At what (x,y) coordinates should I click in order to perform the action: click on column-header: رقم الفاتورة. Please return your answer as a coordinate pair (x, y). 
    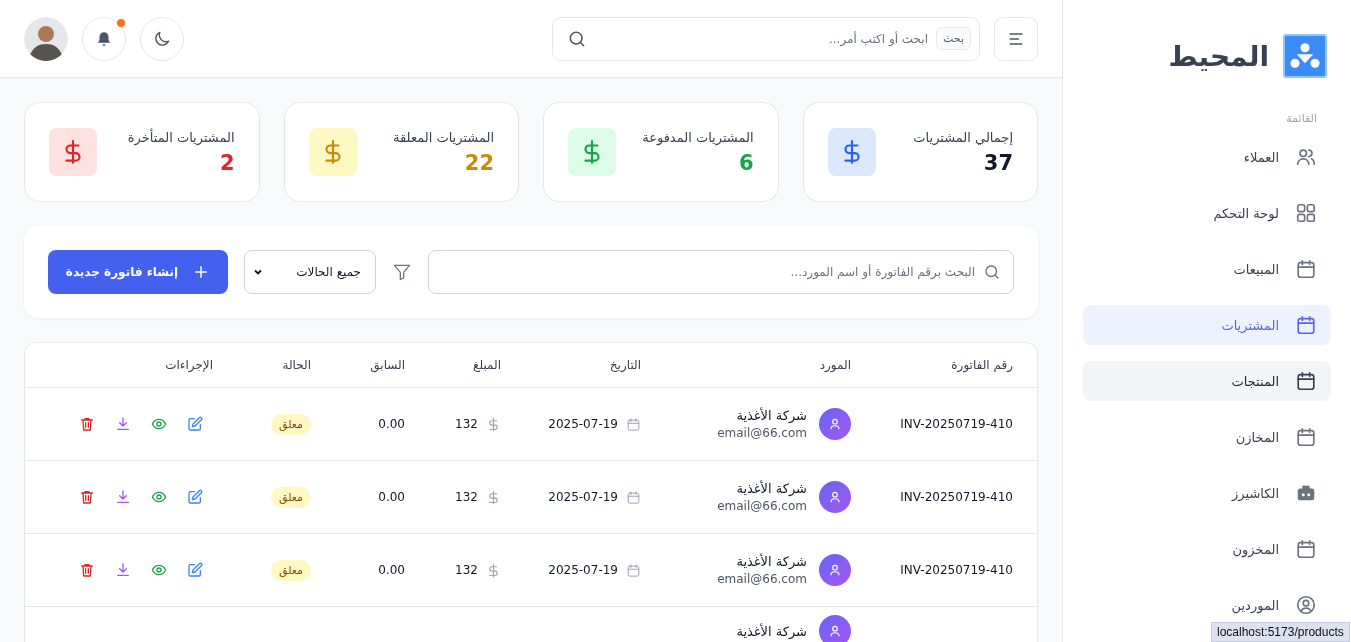
    Looking at the image, I should click on (981, 365).